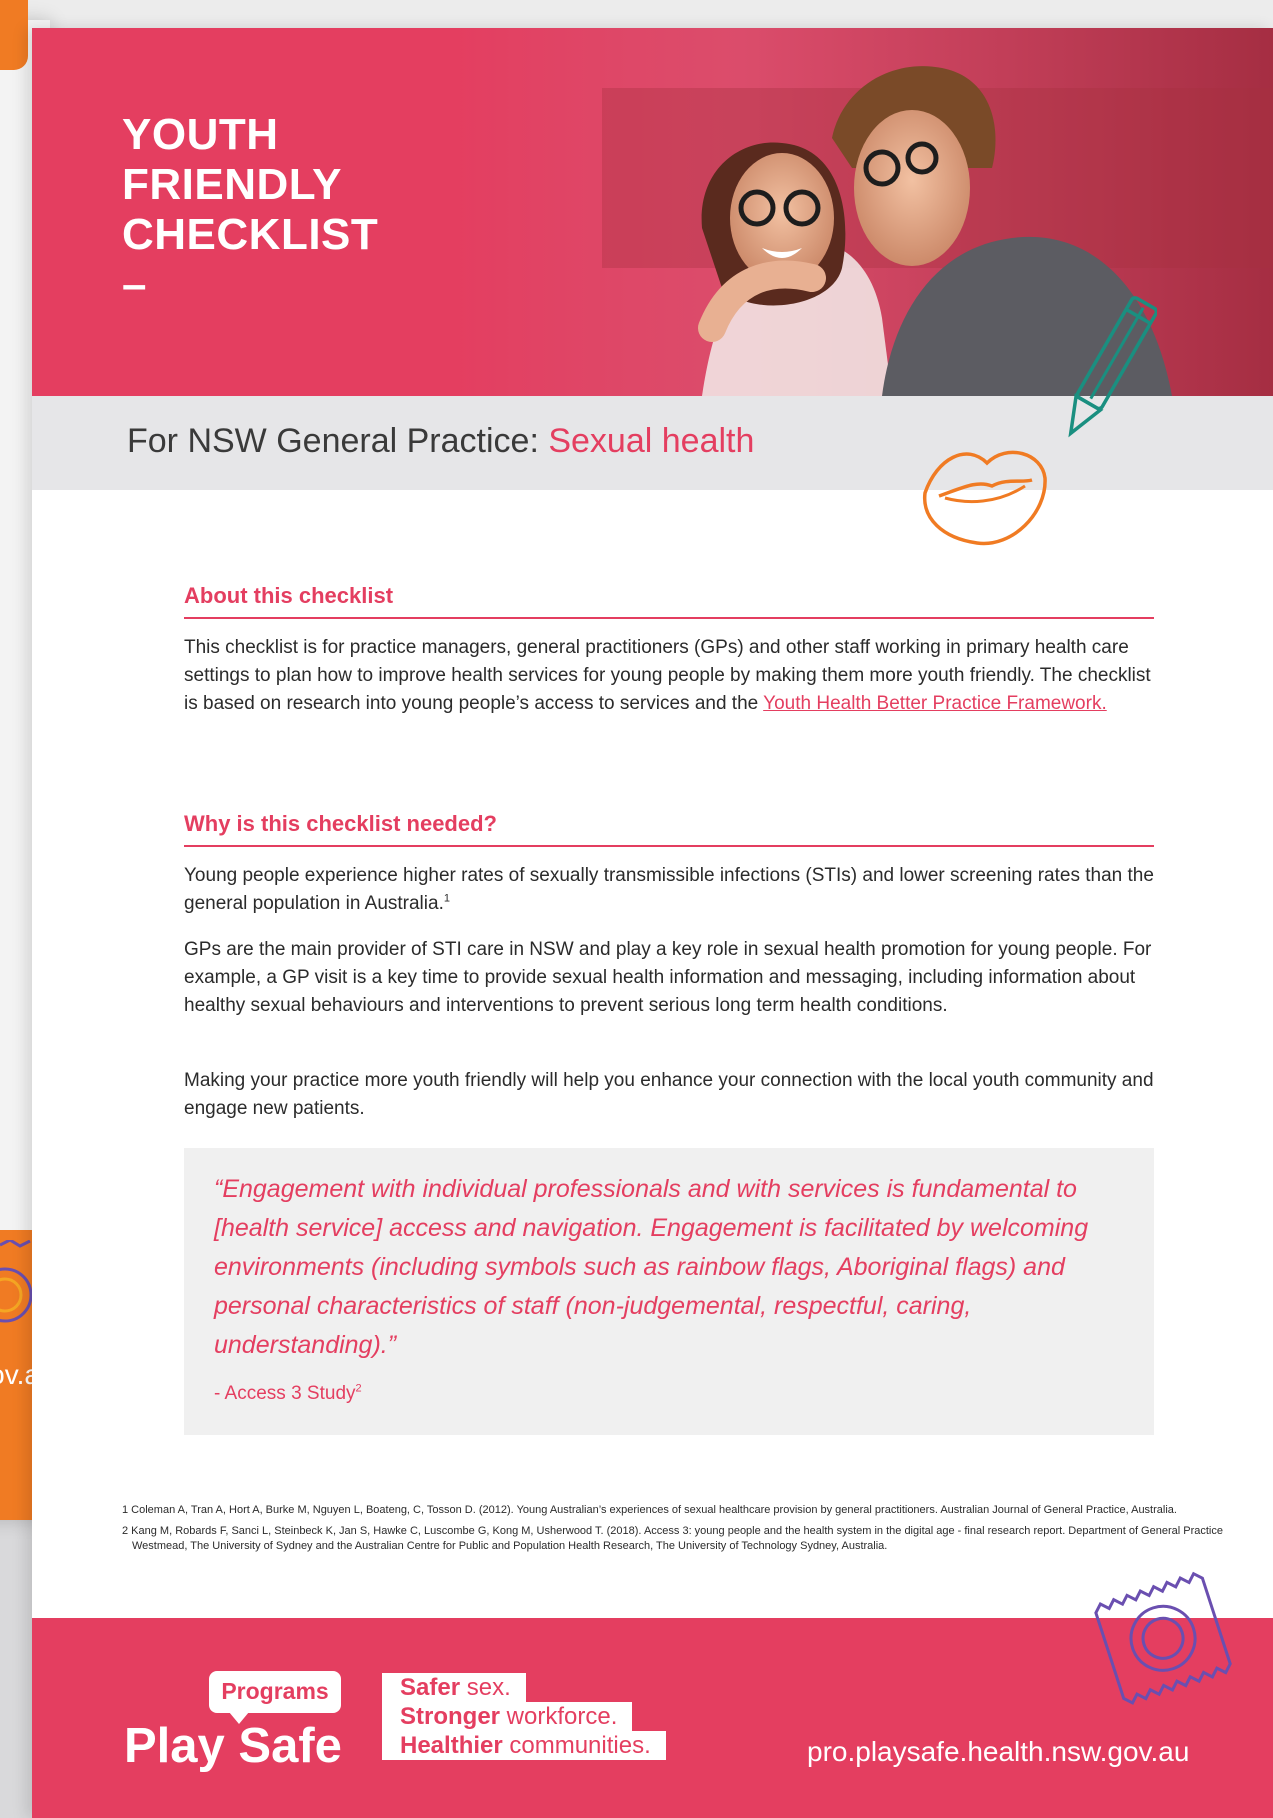  I want to click on lips-doodle-icon, so click(985, 498).